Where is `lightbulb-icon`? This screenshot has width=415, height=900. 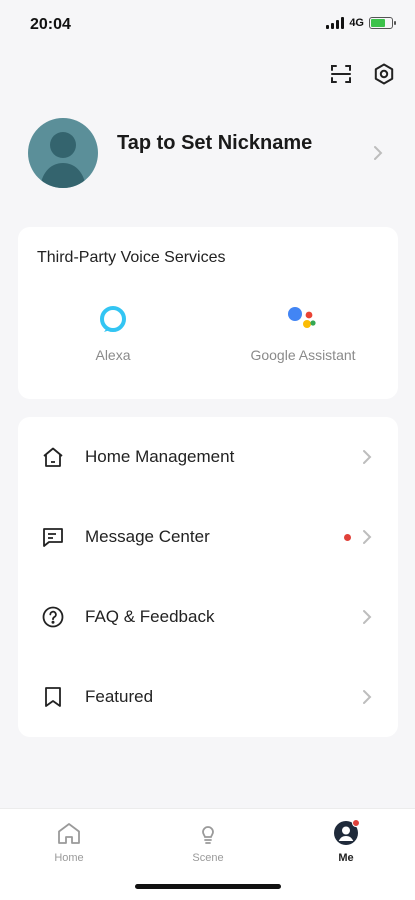
lightbulb-icon is located at coordinates (208, 833).